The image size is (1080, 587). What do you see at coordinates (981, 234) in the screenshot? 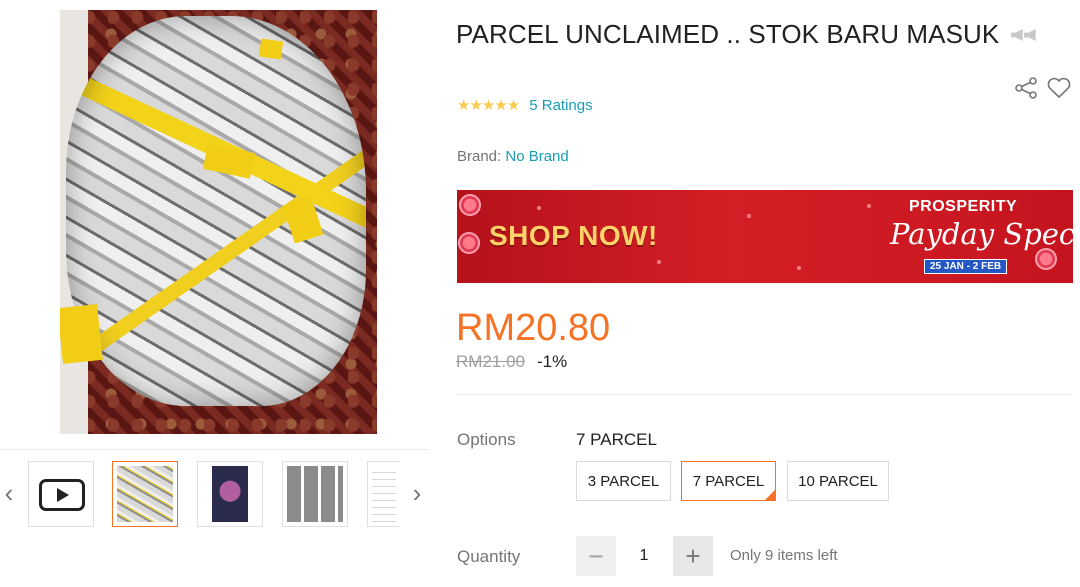
I see `banner-campaign-main: Payday Special` at bounding box center [981, 234].